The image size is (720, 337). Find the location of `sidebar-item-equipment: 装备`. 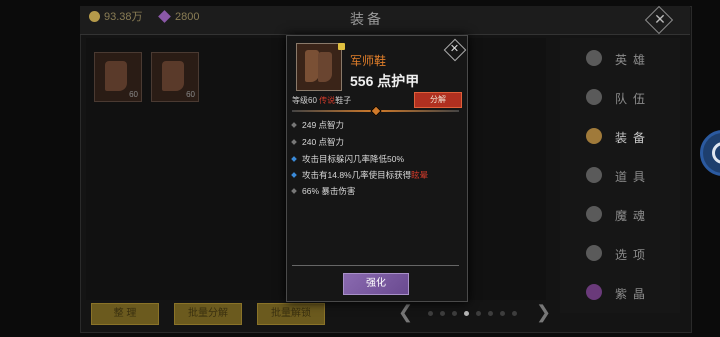

sidebar-item-equipment: 装备 is located at coordinates (615, 137).